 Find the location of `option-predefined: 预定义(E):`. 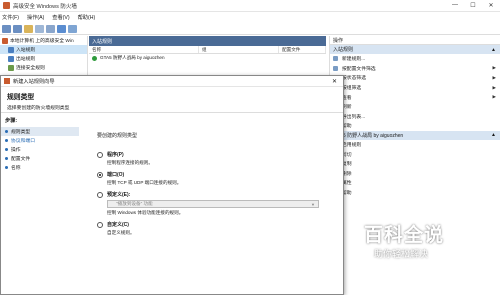

option-predefined: 预定义(E): is located at coordinates (212, 194).